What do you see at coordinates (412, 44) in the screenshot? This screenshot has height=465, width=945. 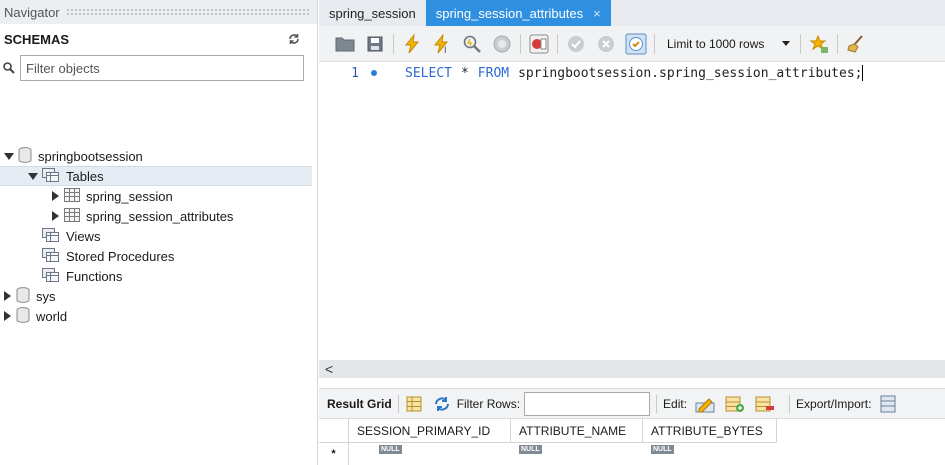 I see `execute-icon` at bounding box center [412, 44].